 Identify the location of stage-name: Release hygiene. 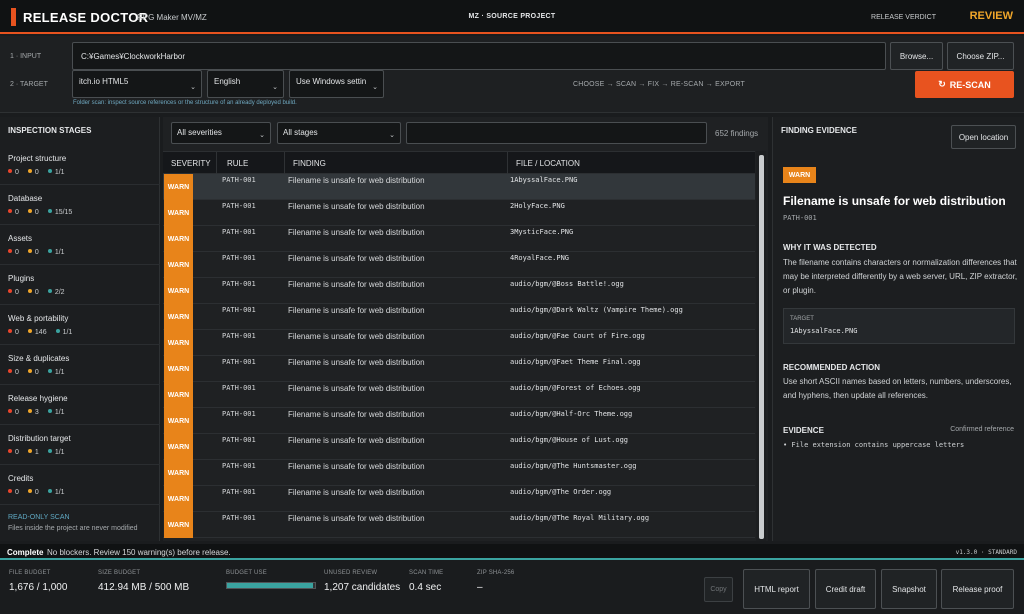
(38, 398).